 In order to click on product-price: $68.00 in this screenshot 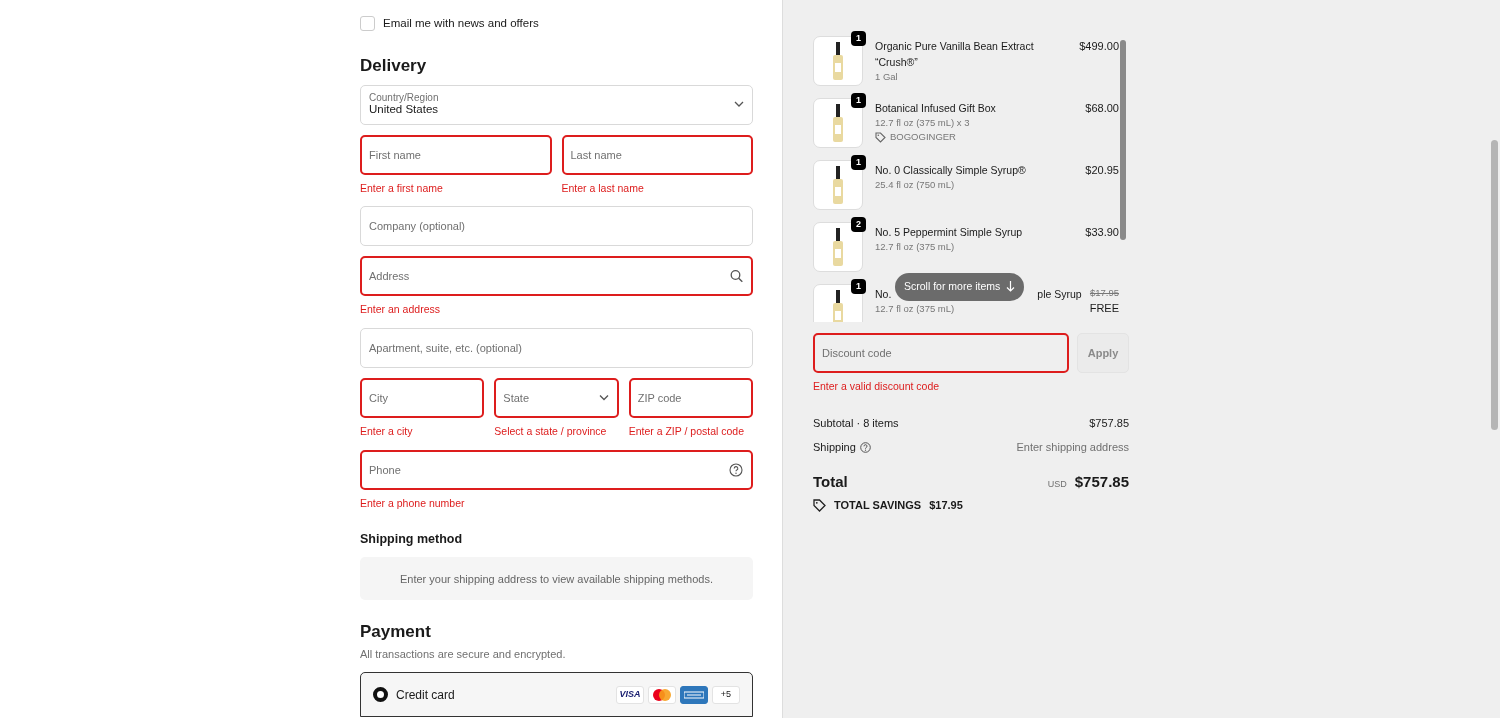, I will do `click(1102, 108)`.